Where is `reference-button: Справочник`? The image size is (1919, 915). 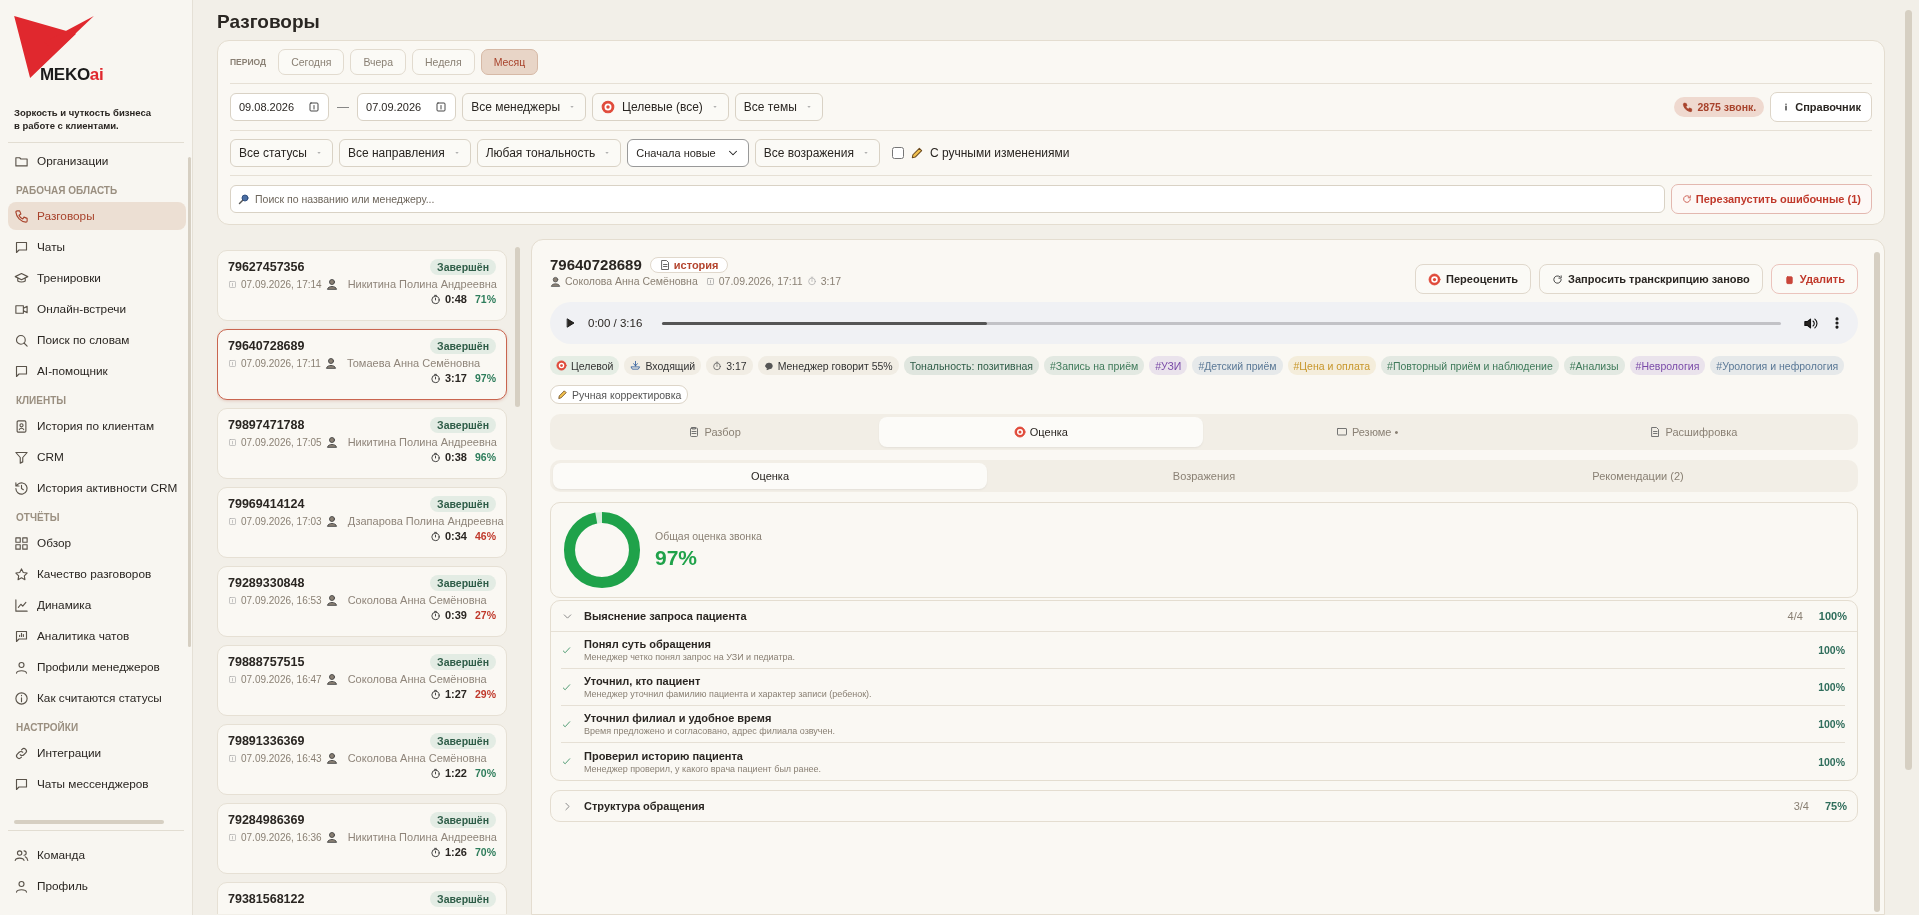 reference-button: Справочник is located at coordinates (1821, 107).